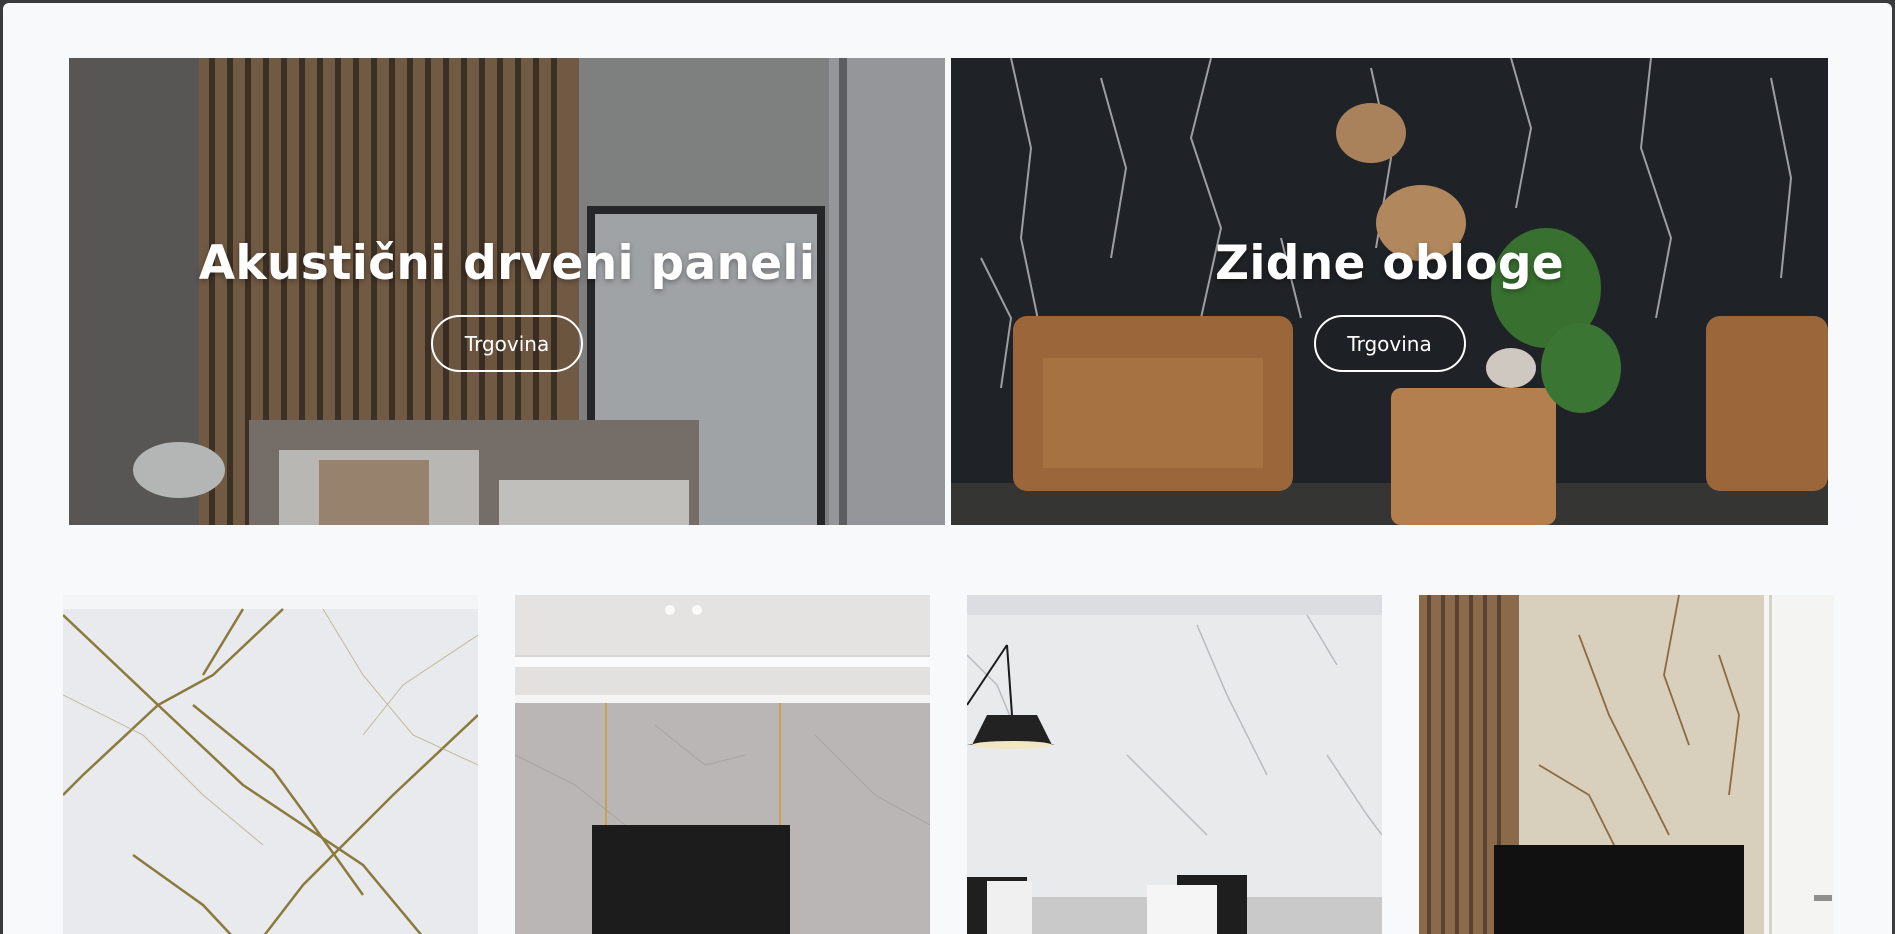 Image resolution: width=1895 pixels, height=934 pixels. I want to click on category-tile-white-marble-living, so click(1174, 764).